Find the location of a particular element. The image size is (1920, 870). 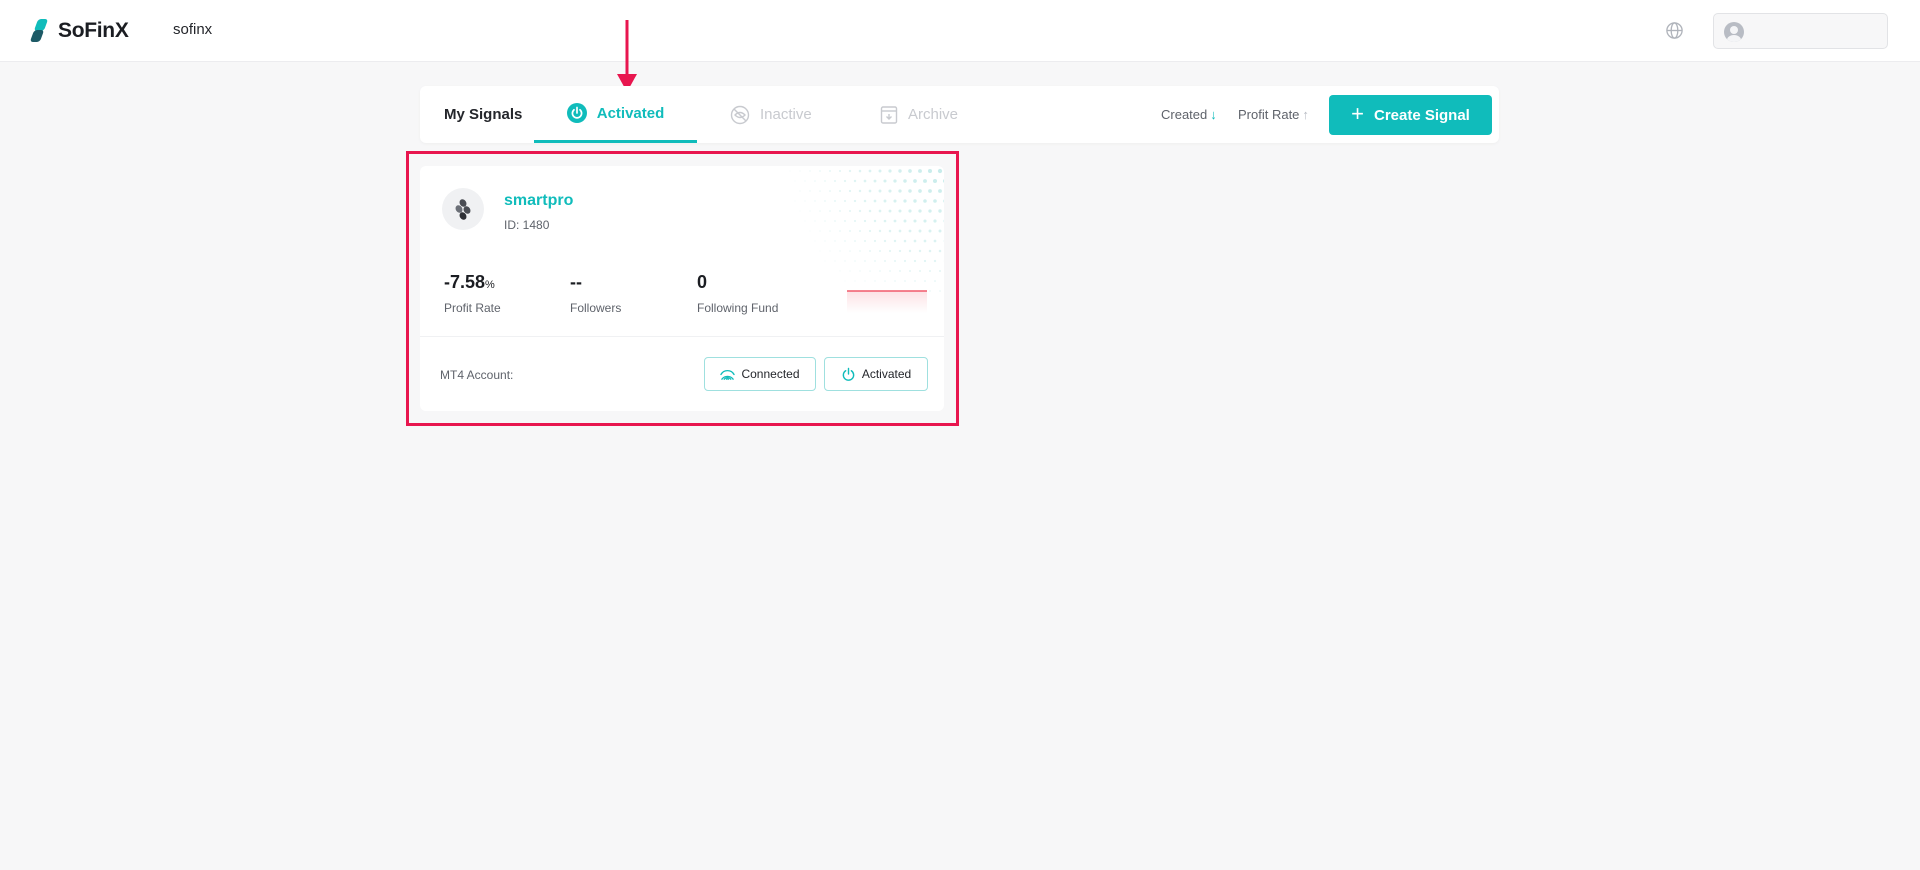

sort-profit-label: Profit Rate is located at coordinates (1269, 114).